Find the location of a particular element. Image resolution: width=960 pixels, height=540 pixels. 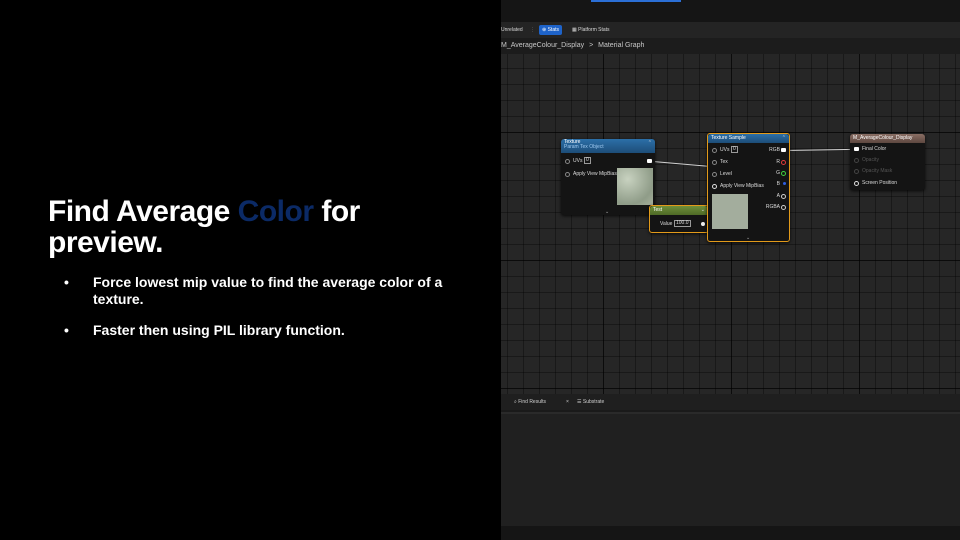

stats-button: ⊕ Stats is located at coordinates (550, 30).